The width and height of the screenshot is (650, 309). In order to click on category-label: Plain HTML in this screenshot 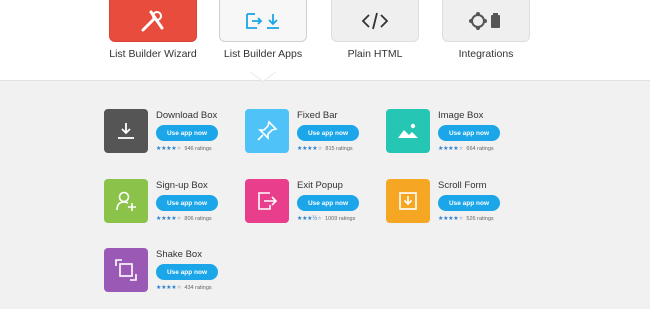, I will do `click(375, 54)`.